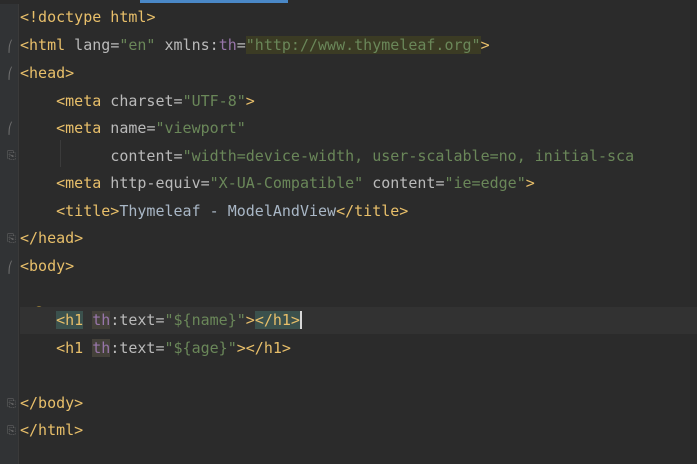 This screenshot has height=464, width=697. Describe the element at coordinates (485, 45) in the screenshot. I see `html-tag-close: >` at that location.